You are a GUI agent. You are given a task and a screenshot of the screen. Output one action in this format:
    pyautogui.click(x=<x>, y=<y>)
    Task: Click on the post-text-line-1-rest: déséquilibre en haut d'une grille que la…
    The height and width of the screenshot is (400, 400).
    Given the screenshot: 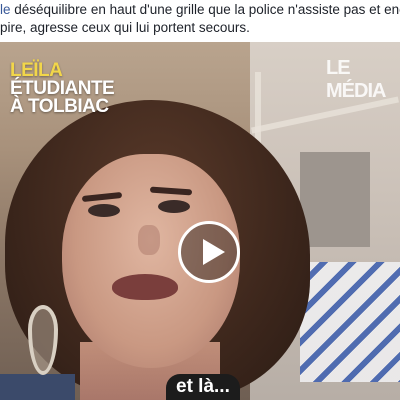 What is the action you would take?
    pyautogui.click(x=205, y=9)
    